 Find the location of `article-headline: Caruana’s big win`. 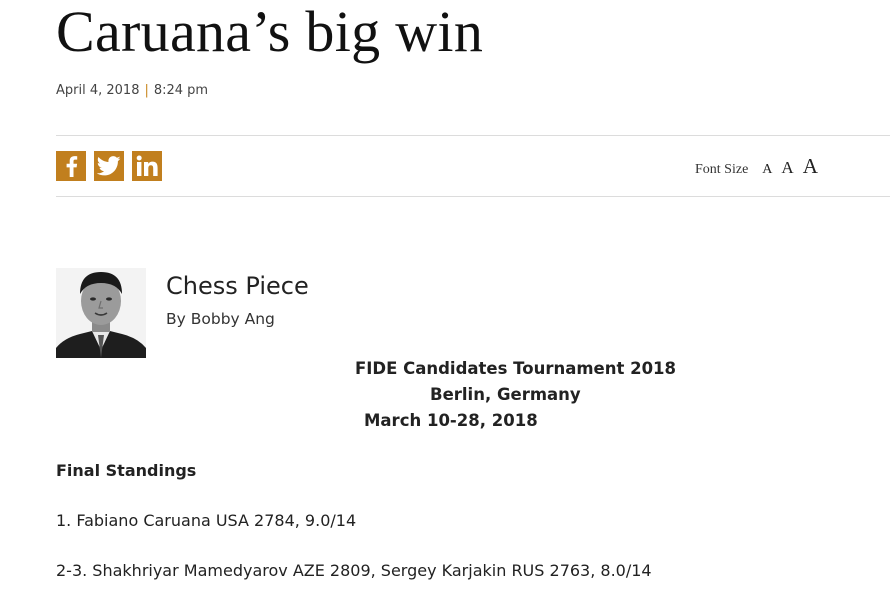

article-headline: Caruana’s big win is located at coordinates (270, 32).